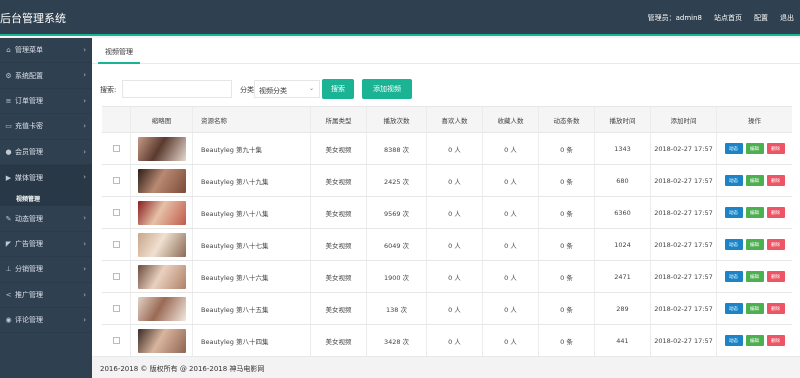  Describe the element at coordinates (251, 148) in the screenshot. I see `video-name: Beautyleg 第九十集` at that location.